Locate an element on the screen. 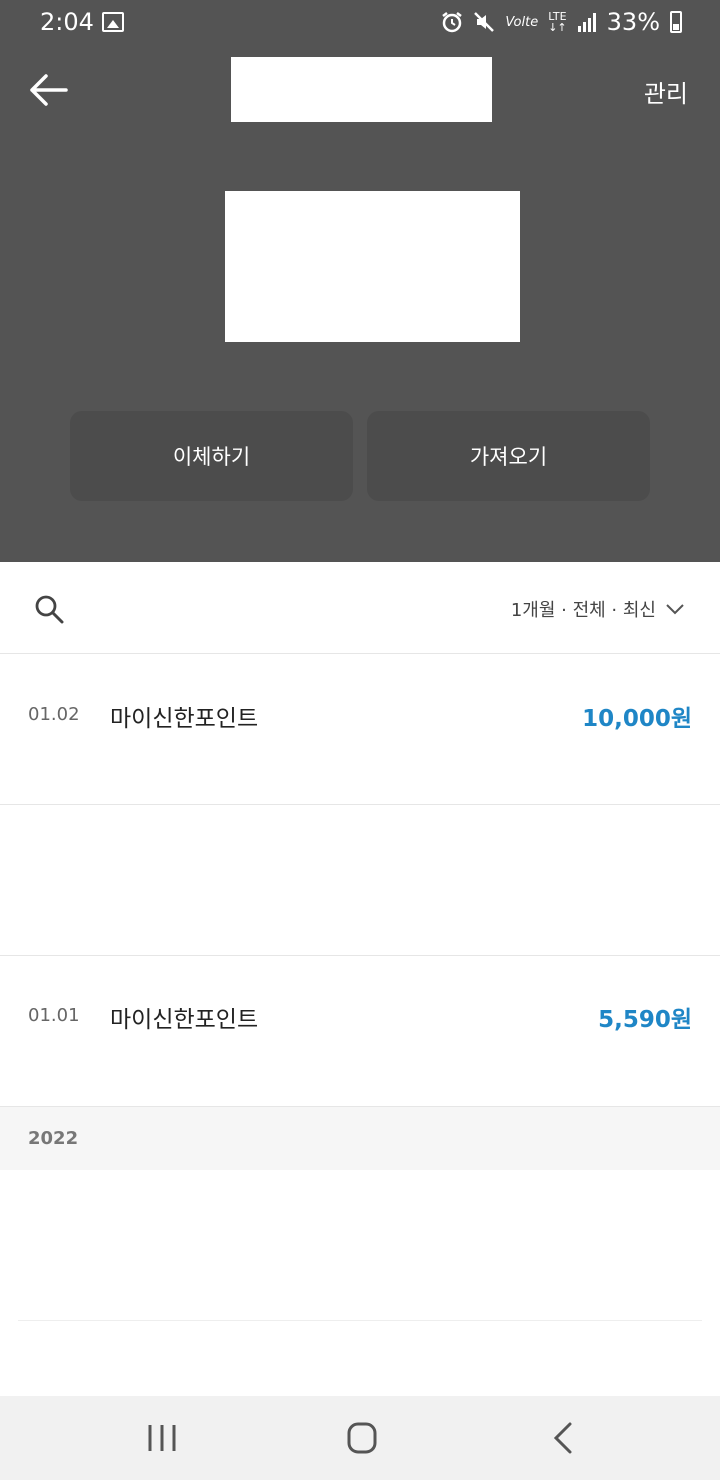 This screenshot has width=720, height=1480. back-icon is located at coordinates (564, 1438).